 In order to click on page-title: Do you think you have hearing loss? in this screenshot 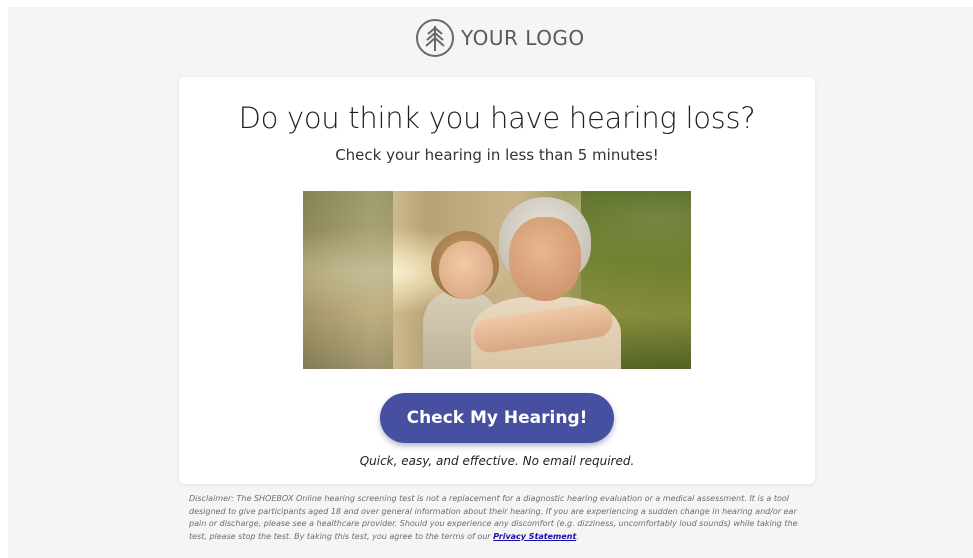, I will do `click(497, 118)`.